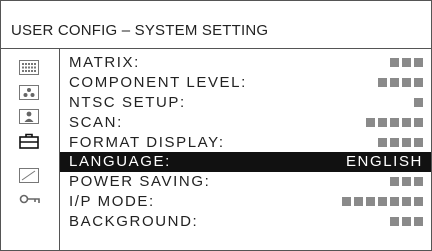 This screenshot has height=251, width=432. What do you see at coordinates (384, 161) in the screenshot?
I see `menu-item-value: ENGLISH` at bounding box center [384, 161].